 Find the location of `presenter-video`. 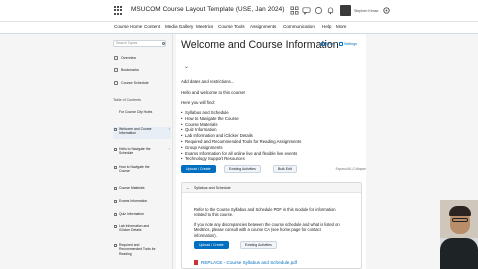

presenter-video is located at coordinates (459, 234).